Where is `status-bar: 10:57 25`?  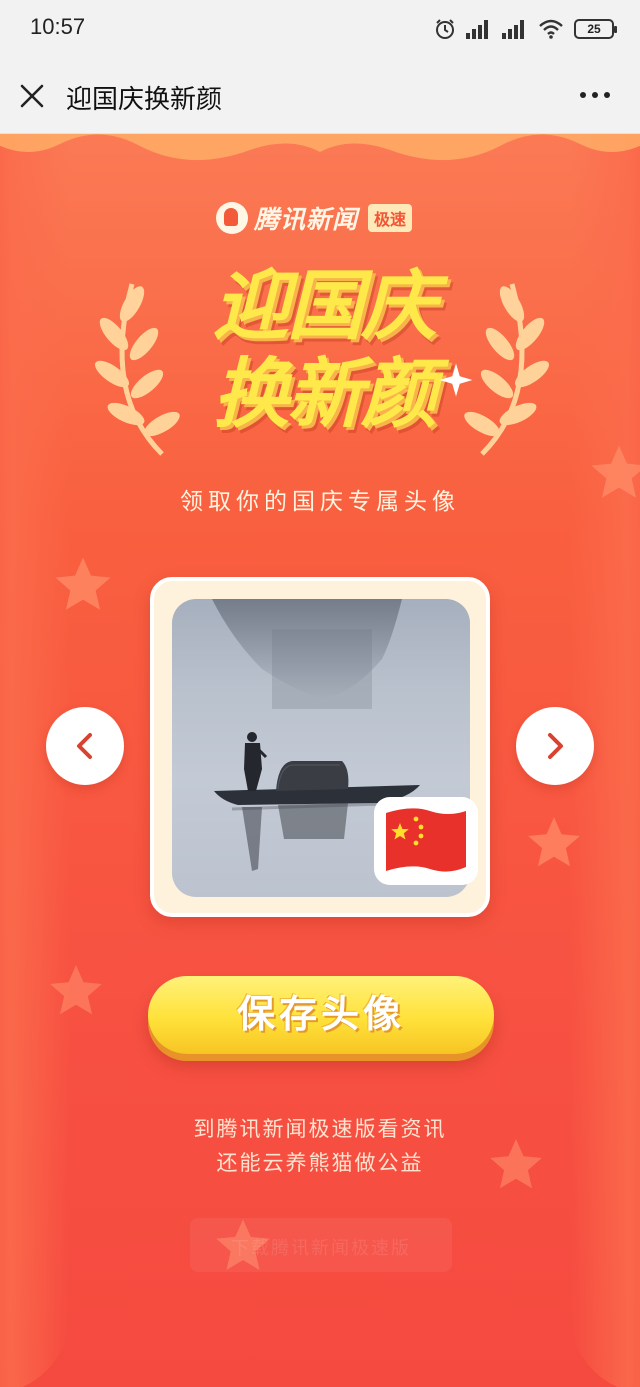
status-bar: 10:57 25 is located at coordinates (320, 29).